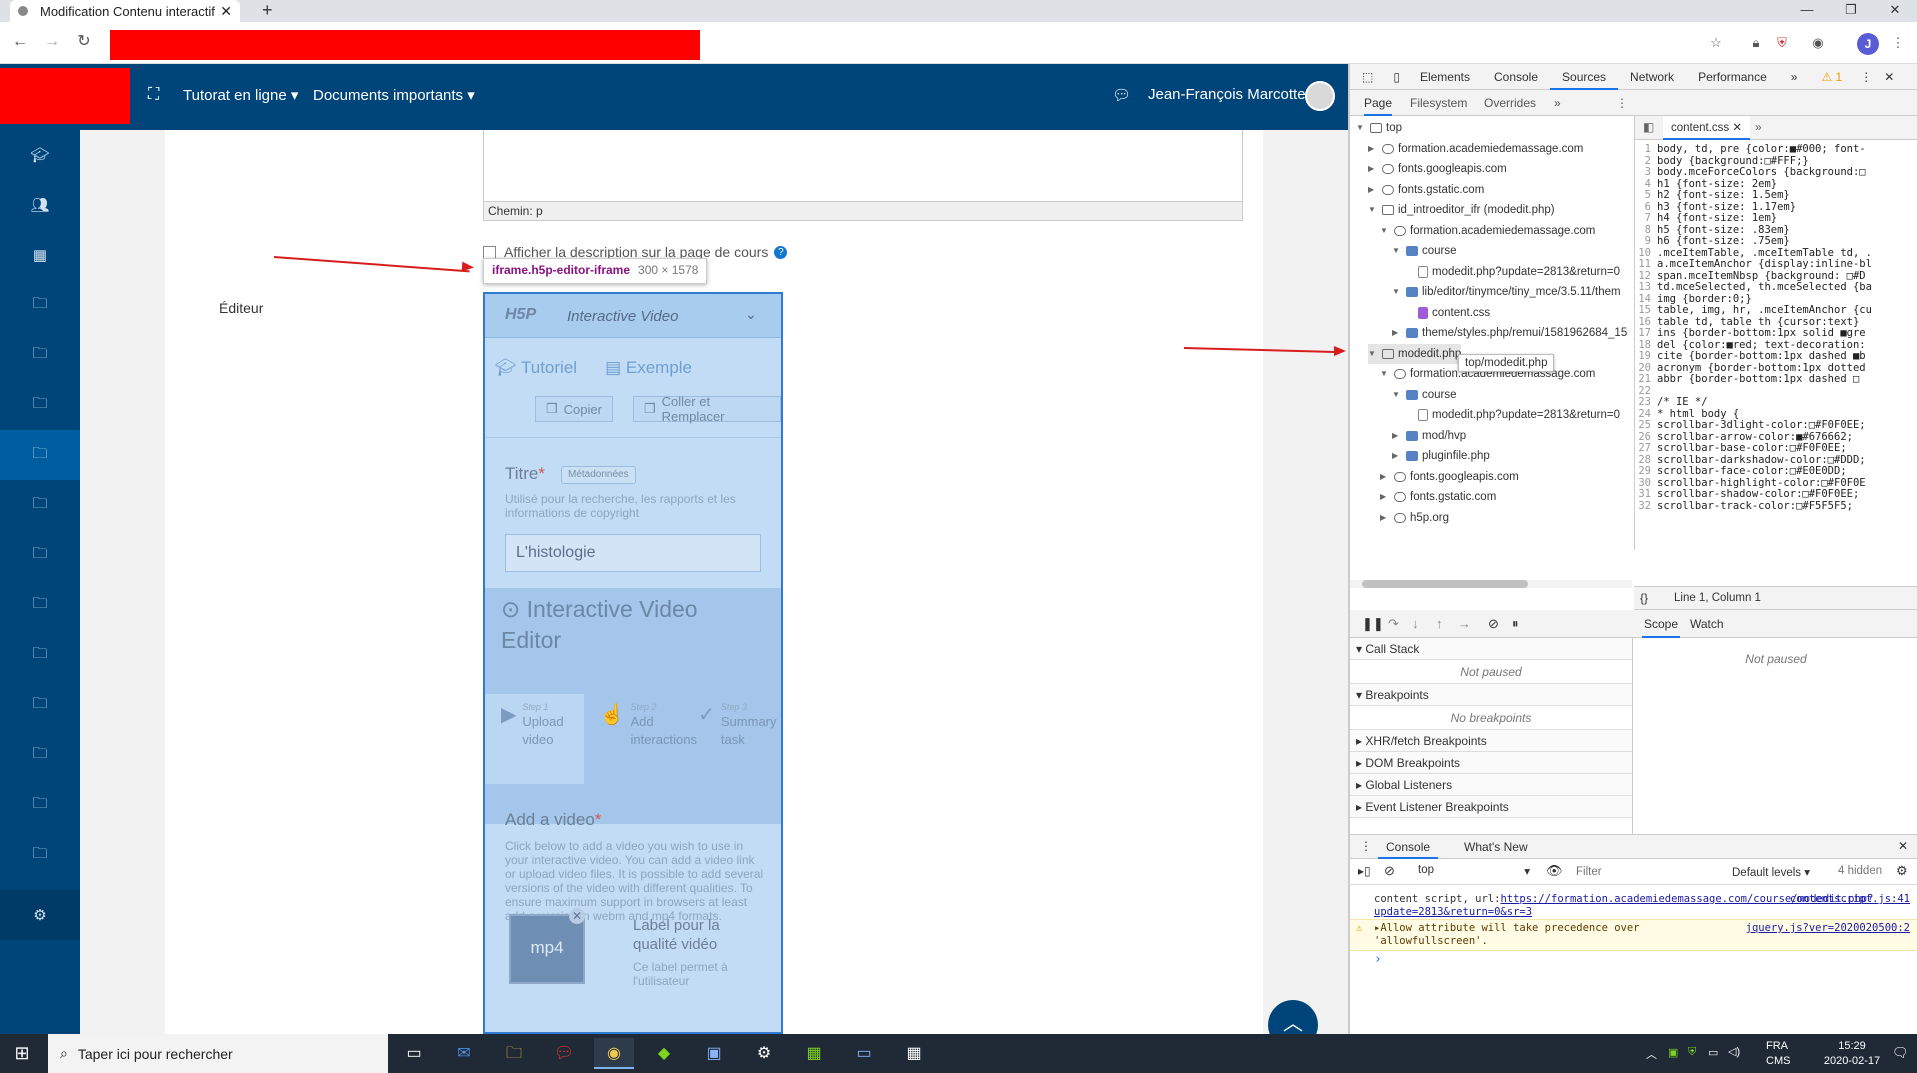 The image size is (1917, 1073). I want to click on tree-item: ▶ theme/styles.php/remui/1581962684_15, so click(1509, 333).